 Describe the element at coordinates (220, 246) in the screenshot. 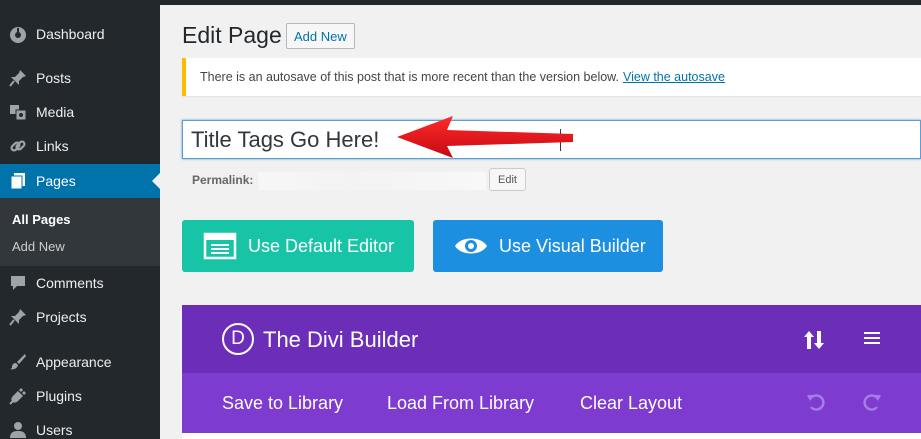

I see `document-list-icon` at that location.